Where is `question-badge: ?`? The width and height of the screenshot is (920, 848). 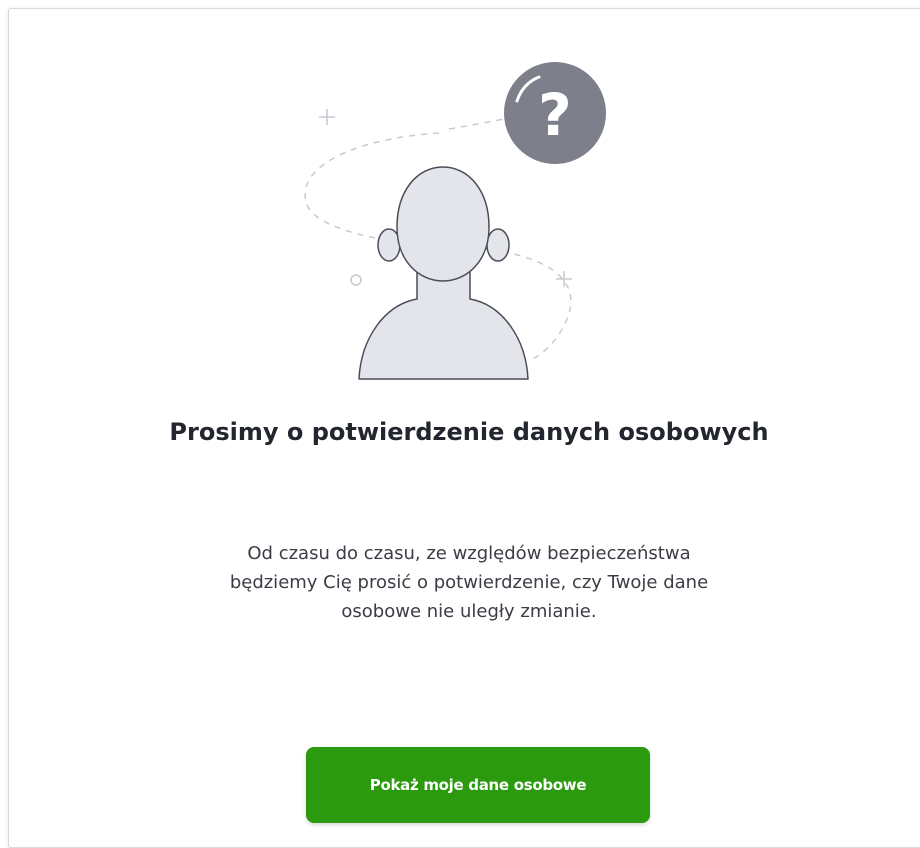
question-badge: ? is located at coordinates (555, 113).